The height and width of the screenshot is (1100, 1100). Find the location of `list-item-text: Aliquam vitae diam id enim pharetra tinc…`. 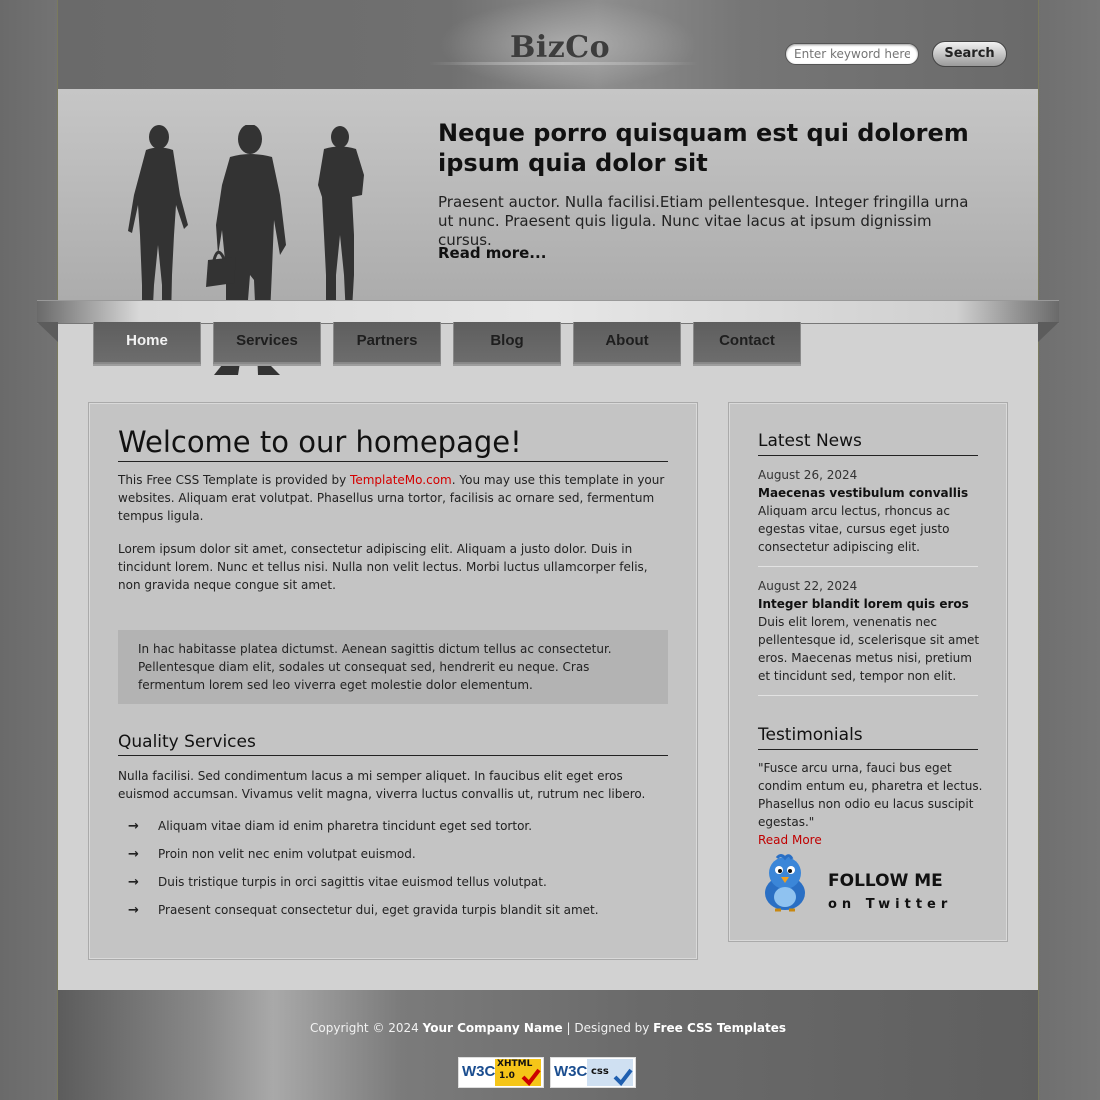

list-item-text: Aliquam vitae diam id enim pharetra tinc… is located at coordinates (345, 826).